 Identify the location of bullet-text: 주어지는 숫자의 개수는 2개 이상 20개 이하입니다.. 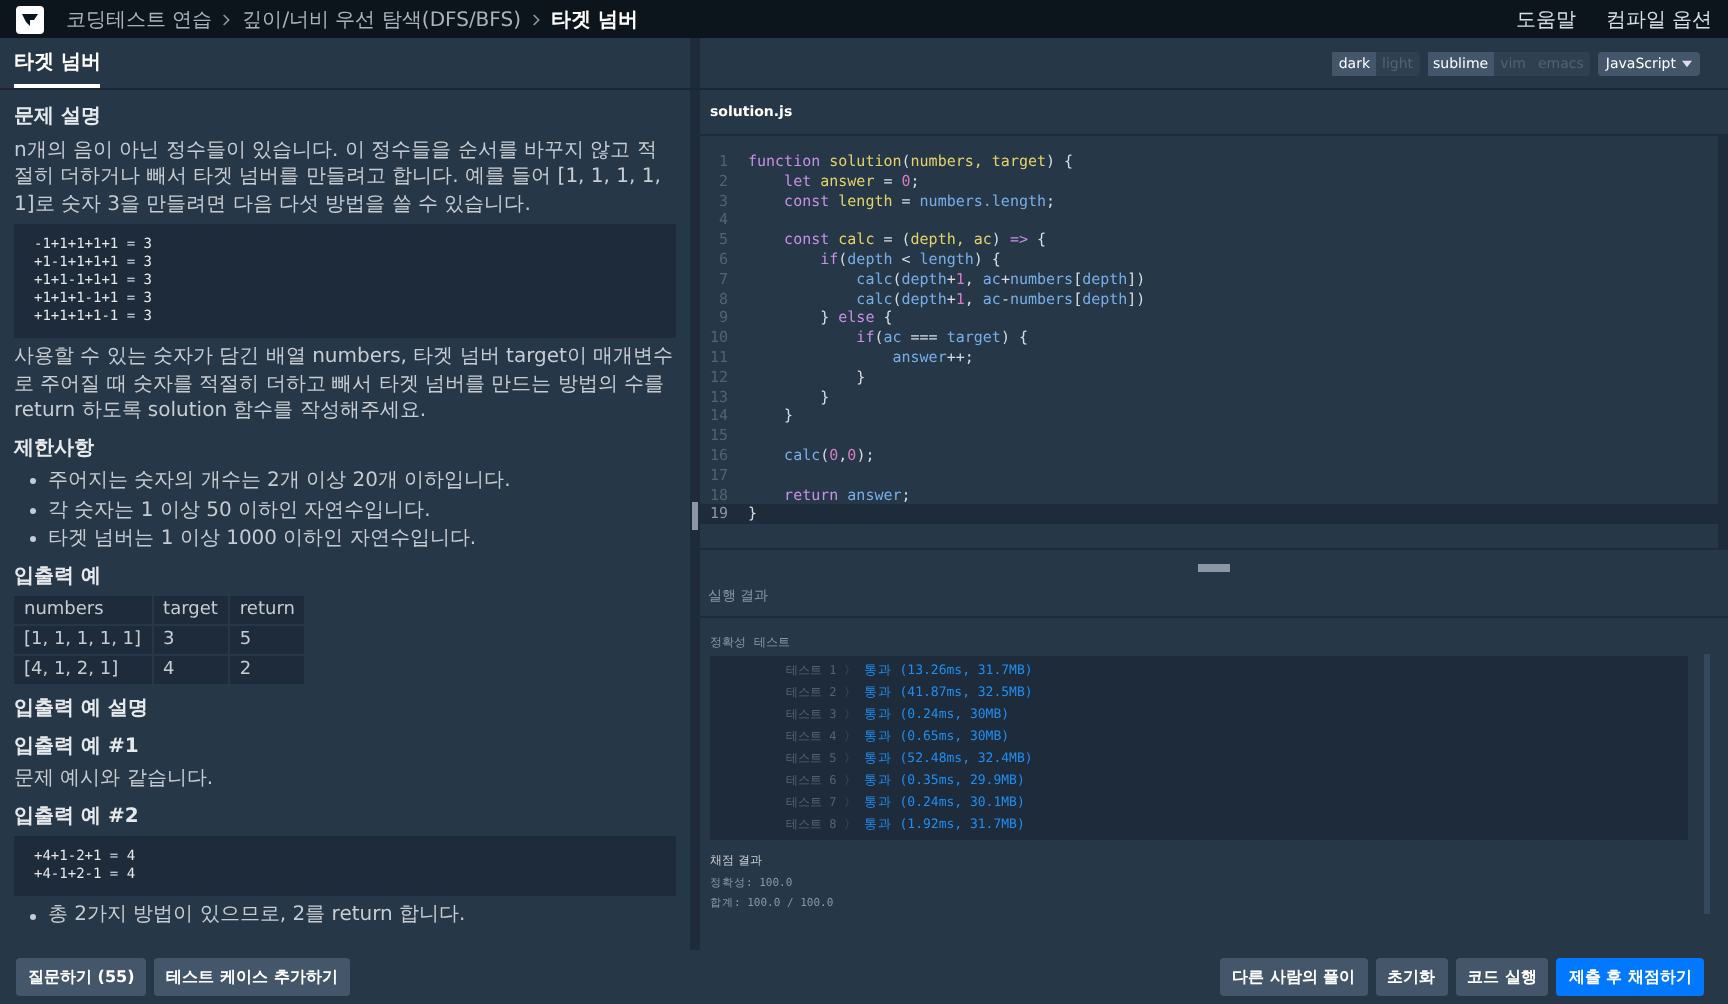
(279, 481).